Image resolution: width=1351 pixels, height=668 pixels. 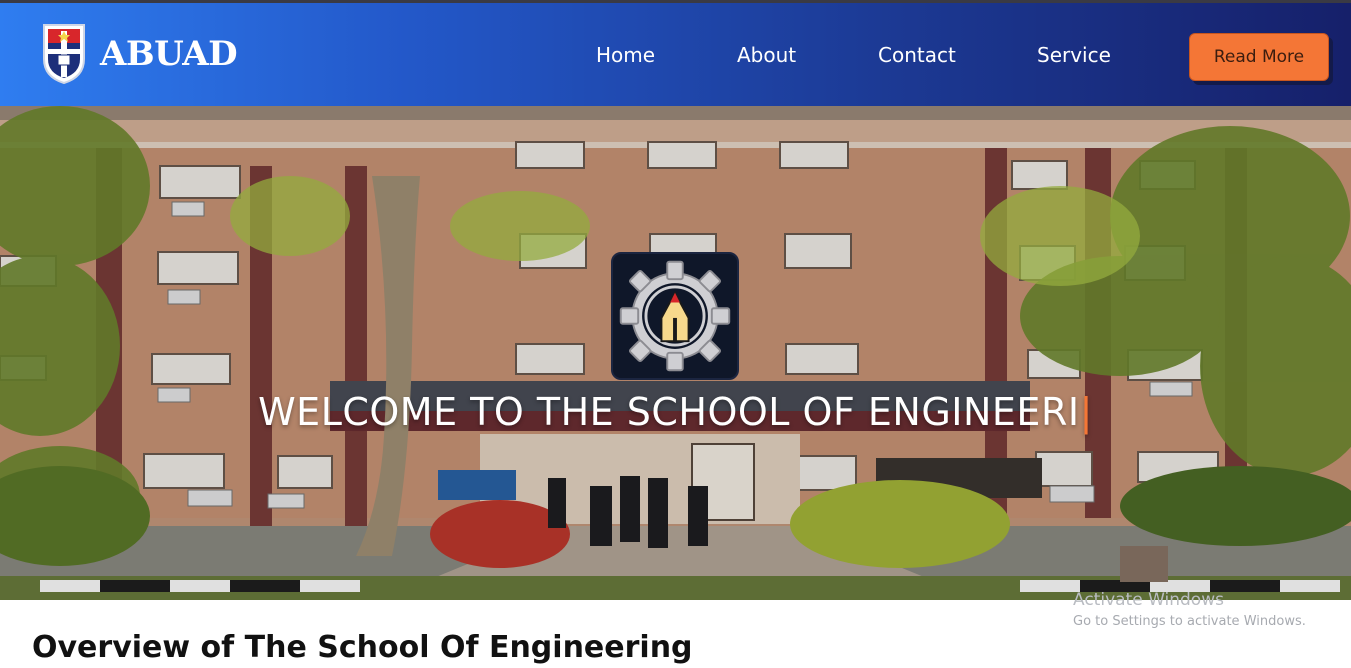 I want to click on nav-service: Service, so click(x=1074, y=55).